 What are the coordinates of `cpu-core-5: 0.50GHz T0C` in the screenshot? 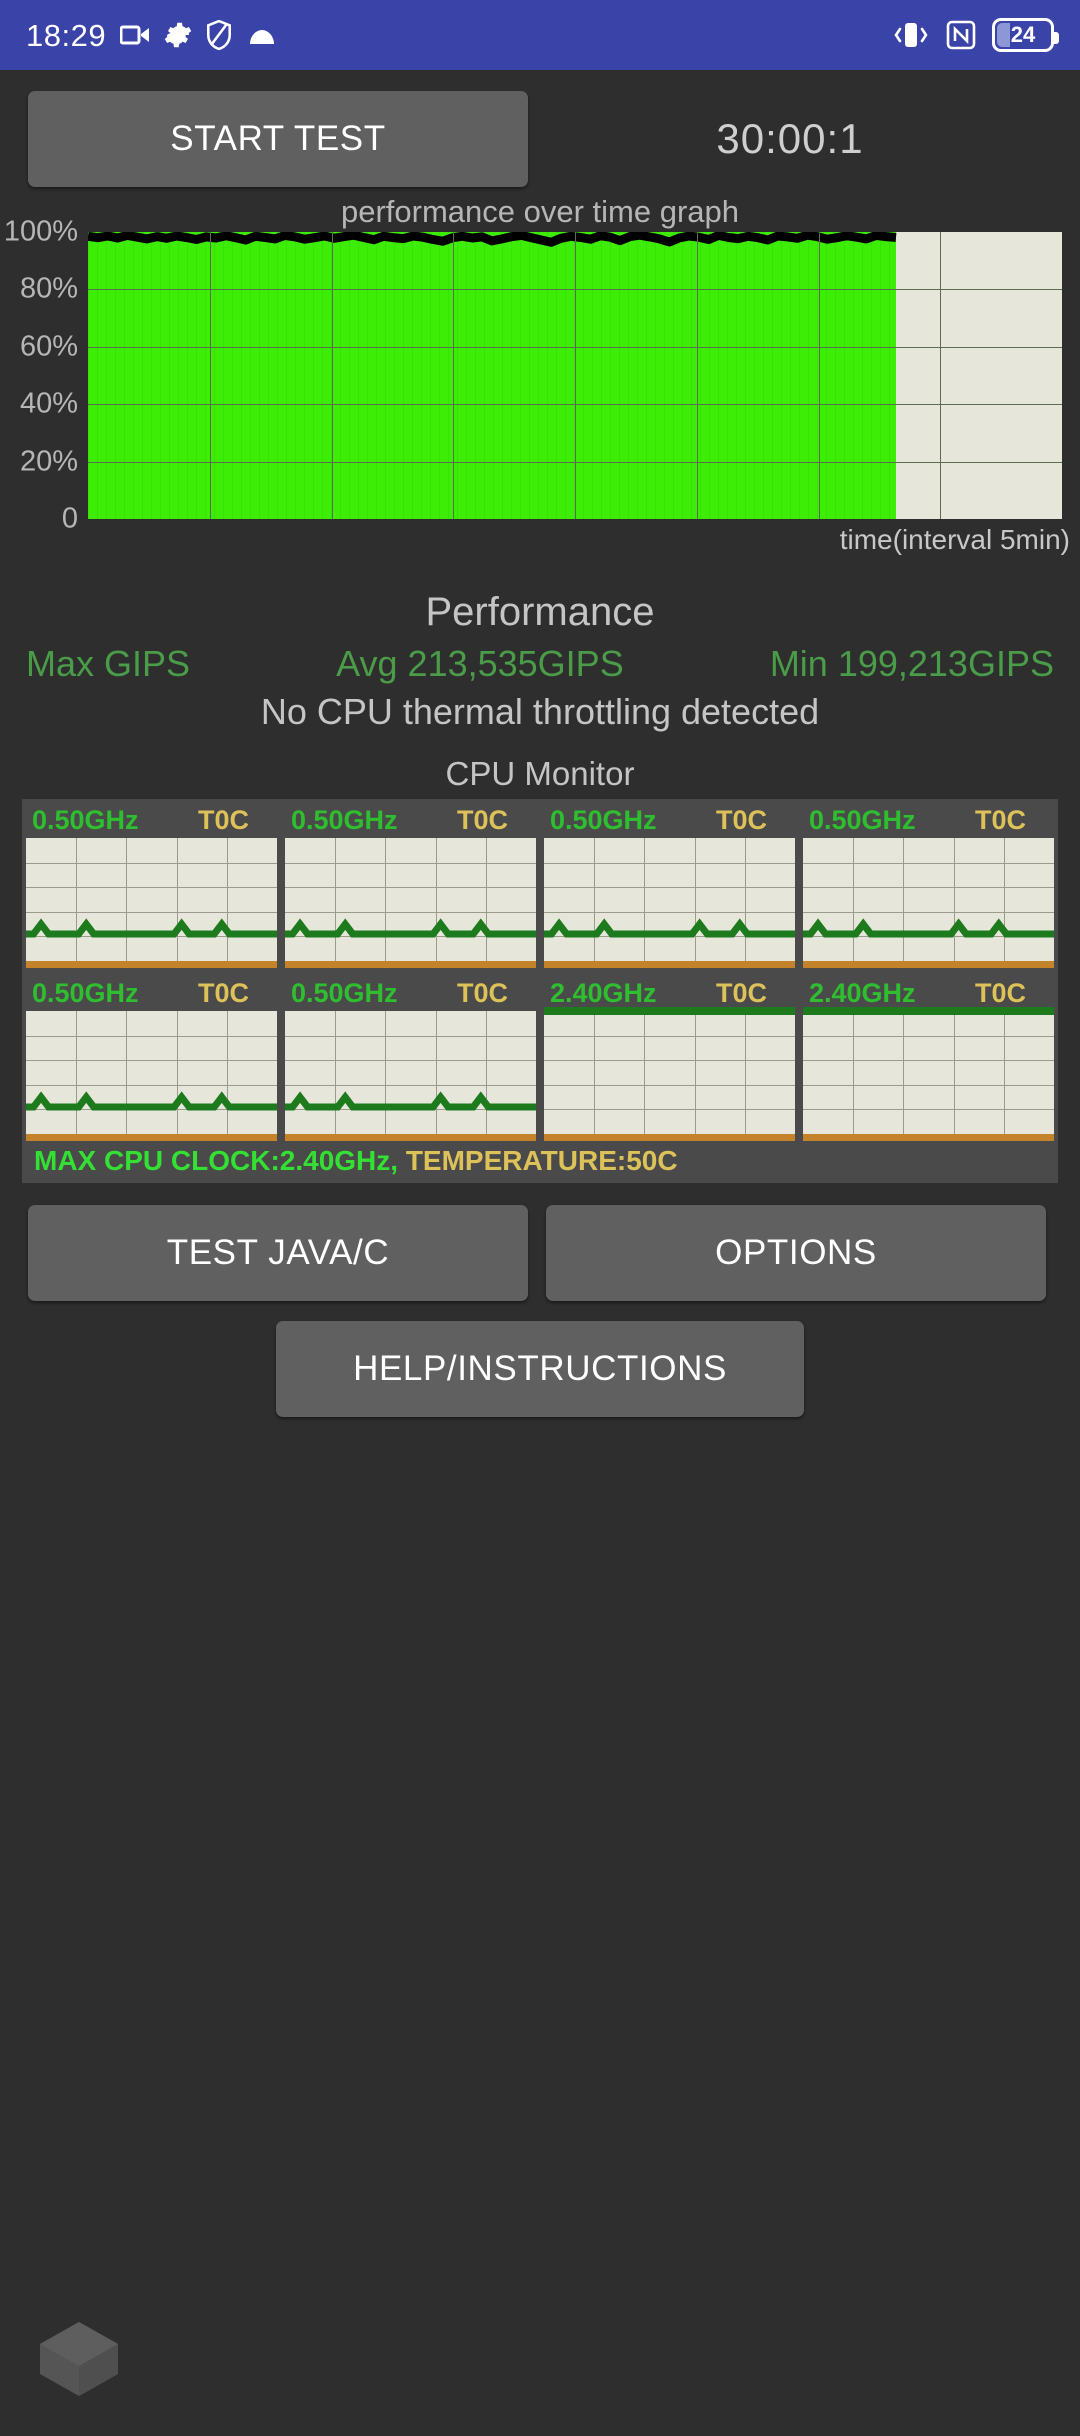 It's located at (410, 1058).